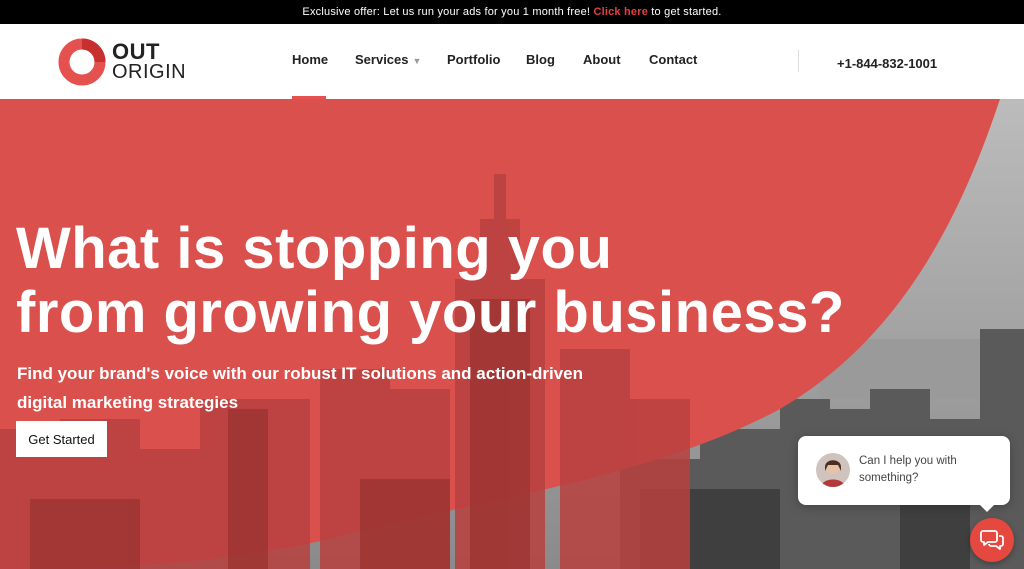 The width and height of the screenshot is (1024, 569). I want to click on phone-link: +1-844-832-1001, so click(887, 63).